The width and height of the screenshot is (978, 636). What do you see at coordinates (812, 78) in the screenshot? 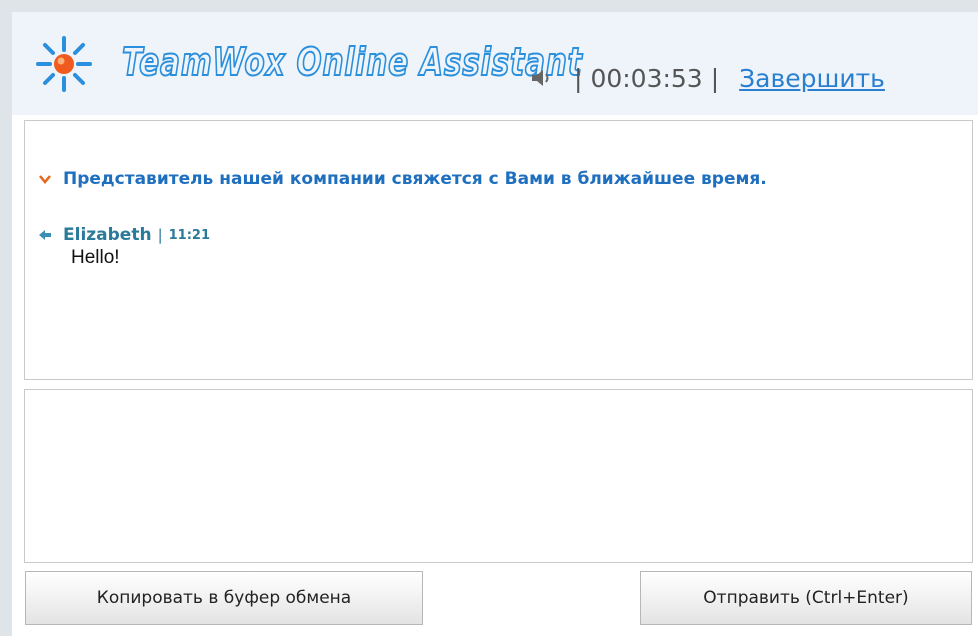
I see `finish-link: Завершить` at bounding box center [812, 78].